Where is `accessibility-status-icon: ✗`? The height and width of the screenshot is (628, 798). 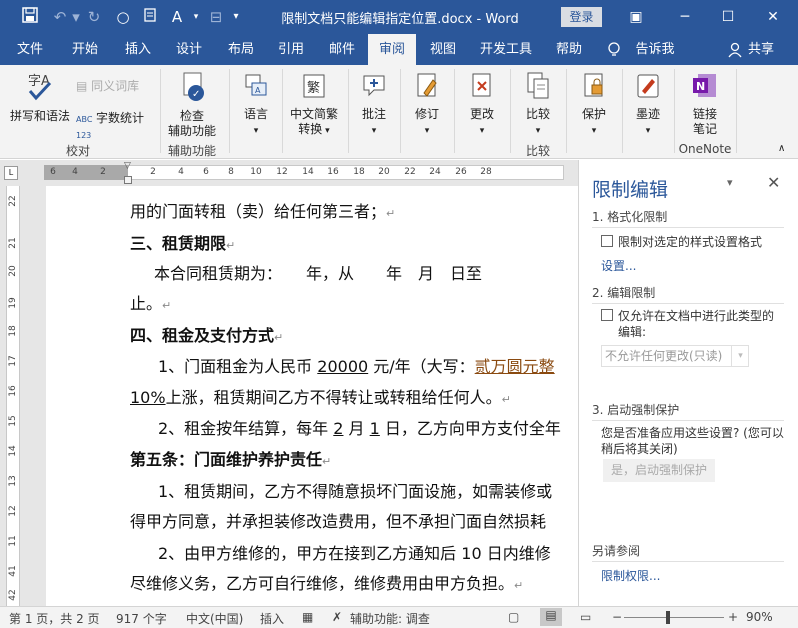 accessibility-status-icon: ✗ is located at coordinates (337, 617).